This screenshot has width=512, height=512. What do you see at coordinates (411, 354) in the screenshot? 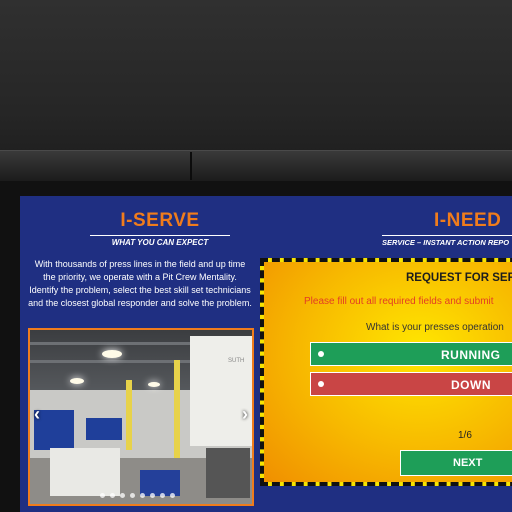
I see `option-running-button: RUNNING` at bounding box center [411, 354].